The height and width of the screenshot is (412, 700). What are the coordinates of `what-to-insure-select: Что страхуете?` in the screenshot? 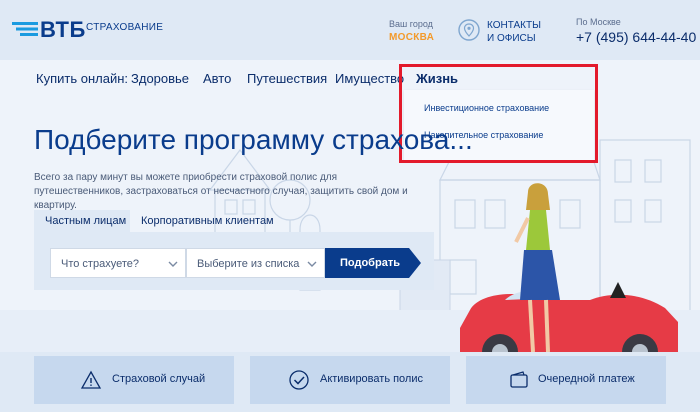 It's located at (118, 263).